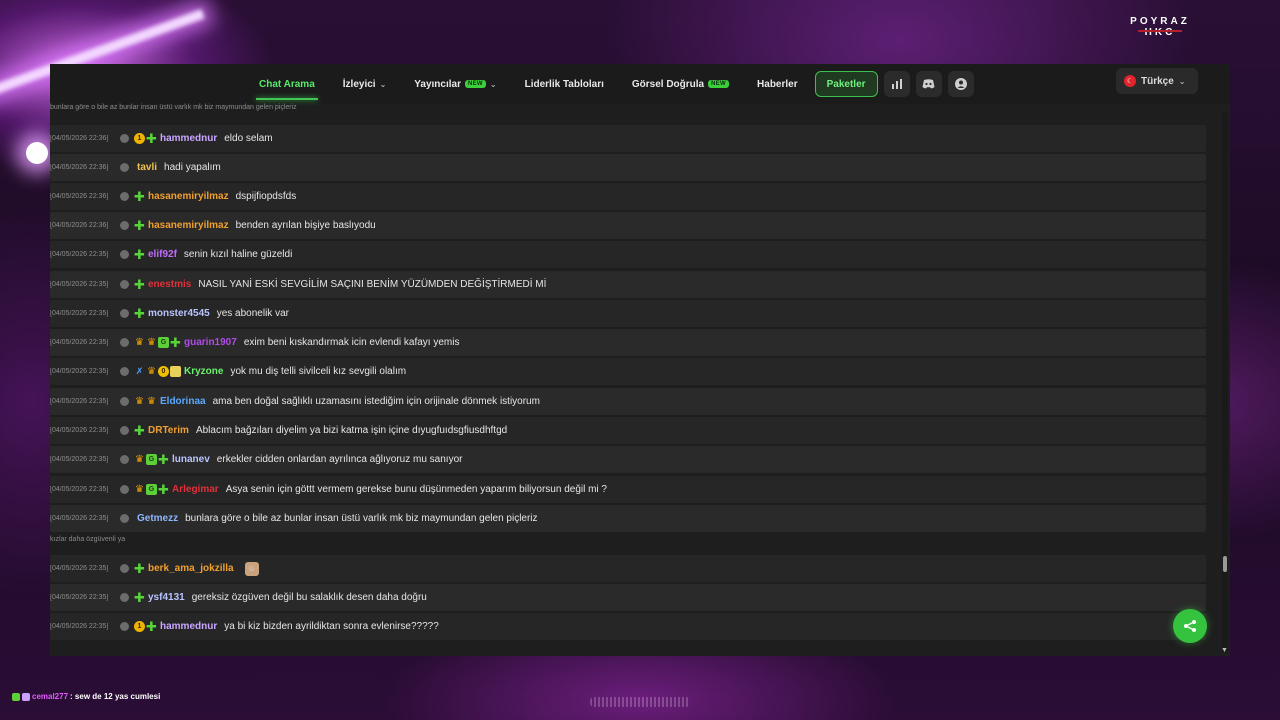 The image size is (1280, 720). I want to click on nav-liderlik-tablolari: Liderlik Tabloları, so click(564, 84).